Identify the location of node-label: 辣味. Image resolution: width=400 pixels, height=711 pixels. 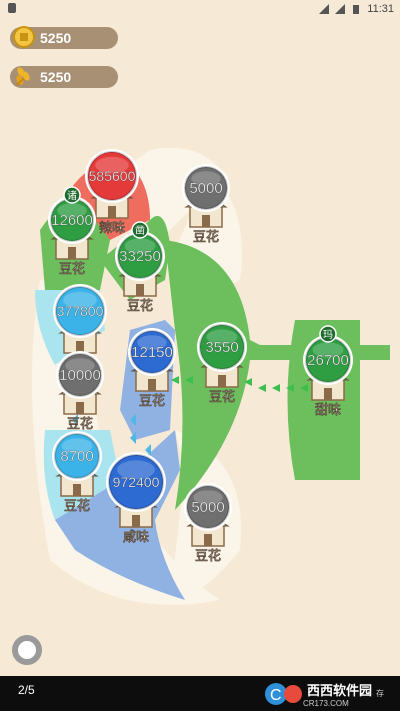
(112, 227).